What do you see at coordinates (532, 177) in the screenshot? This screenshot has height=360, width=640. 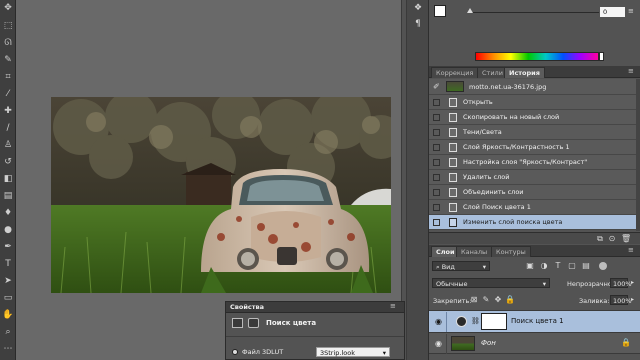 I see `history-state-item: Удалить слой` at bounding box center [532, 177].